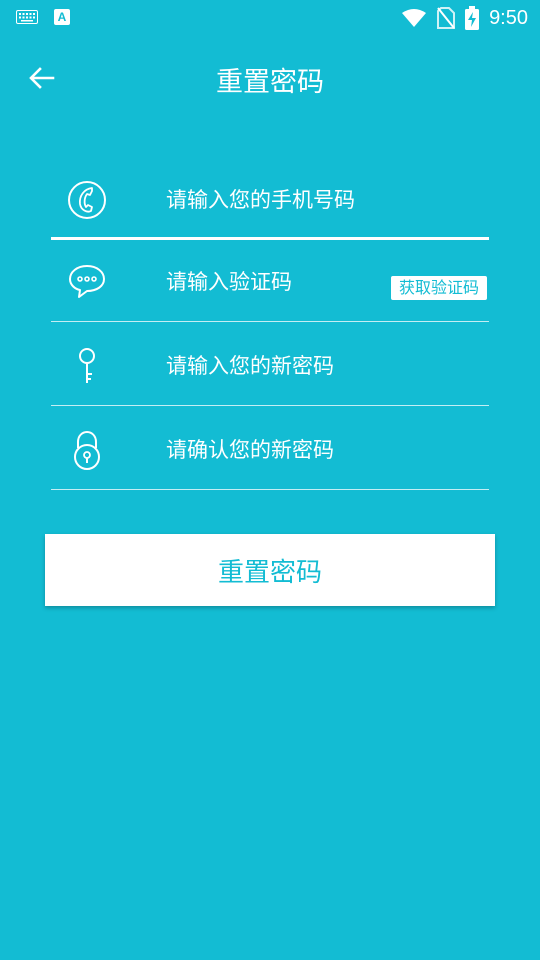 The image size is (540, 960). I want to click on phone-icon, so click(87, 200).